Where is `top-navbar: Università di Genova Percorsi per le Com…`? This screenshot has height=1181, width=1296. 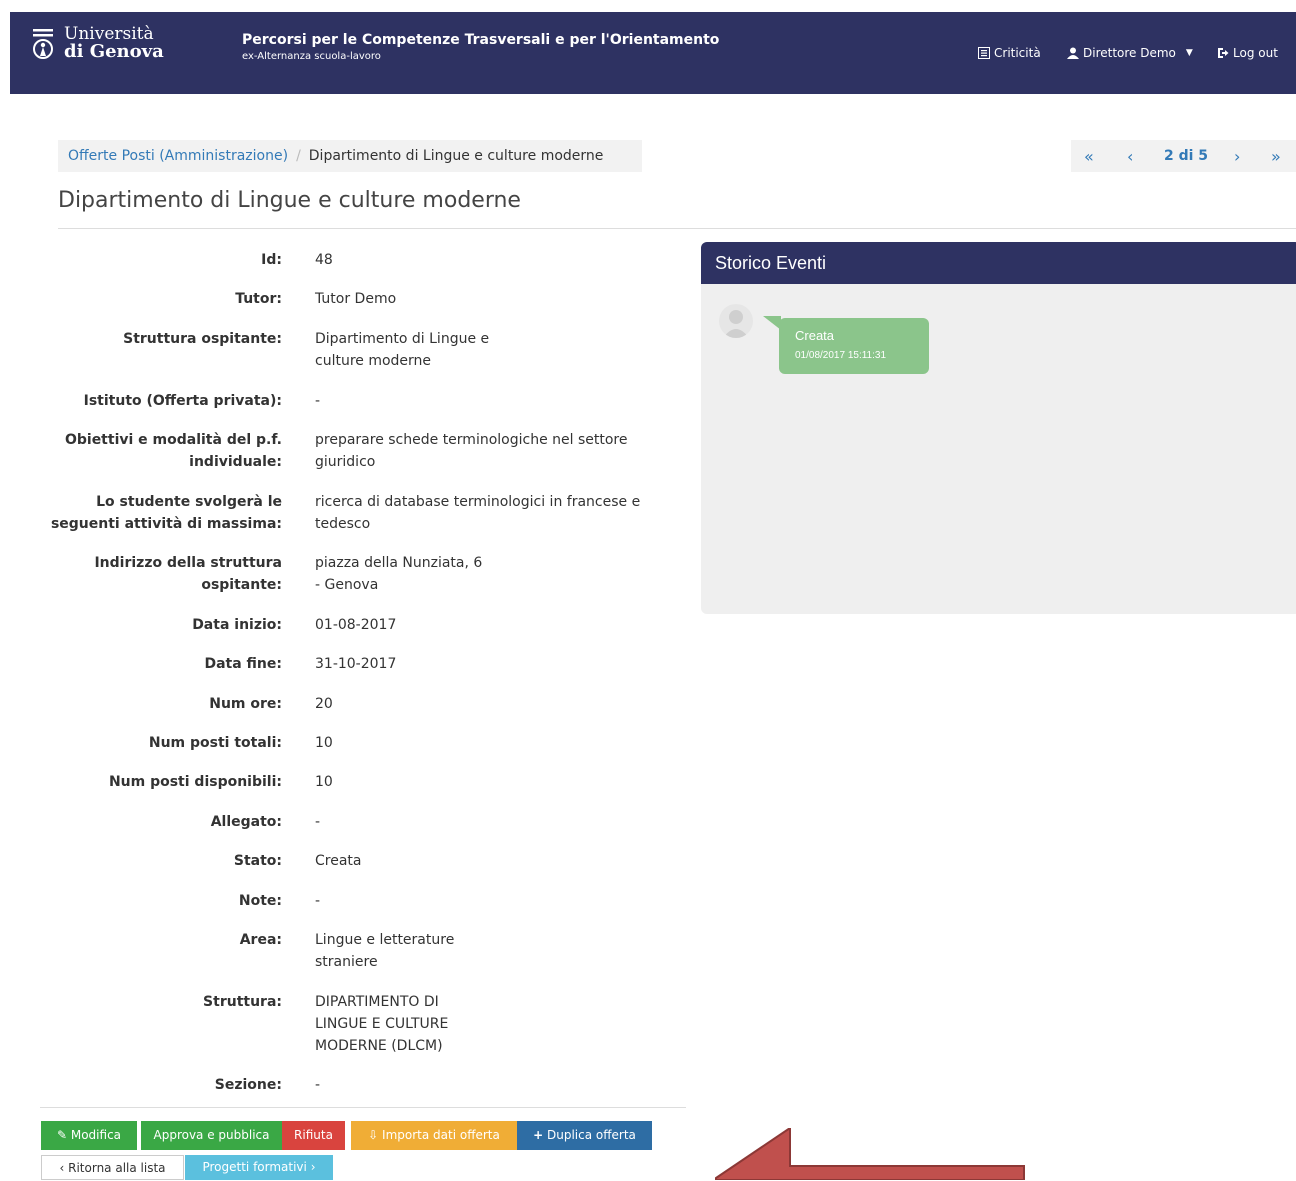 top-navbar: Università di Genova Percorsi per le Com… is located at coordinates (653, 53).